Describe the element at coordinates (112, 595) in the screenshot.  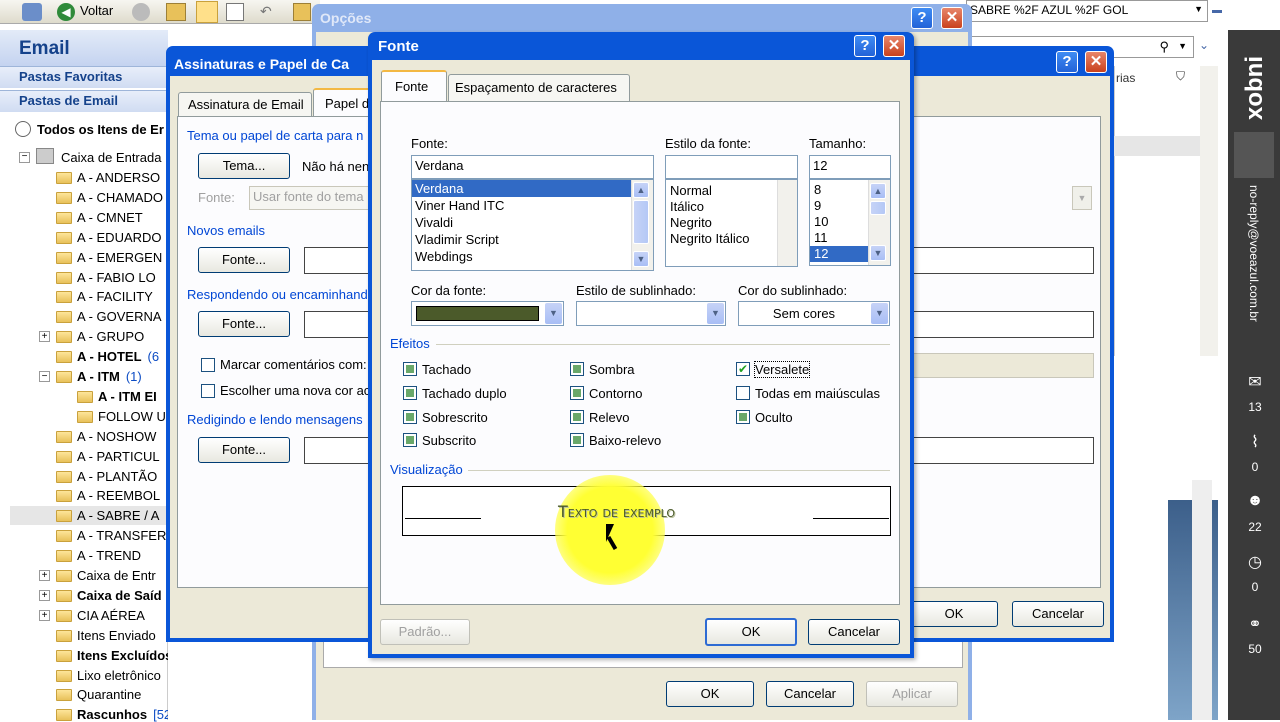
I see `folder-item: Caixa de Saíd` at that location.